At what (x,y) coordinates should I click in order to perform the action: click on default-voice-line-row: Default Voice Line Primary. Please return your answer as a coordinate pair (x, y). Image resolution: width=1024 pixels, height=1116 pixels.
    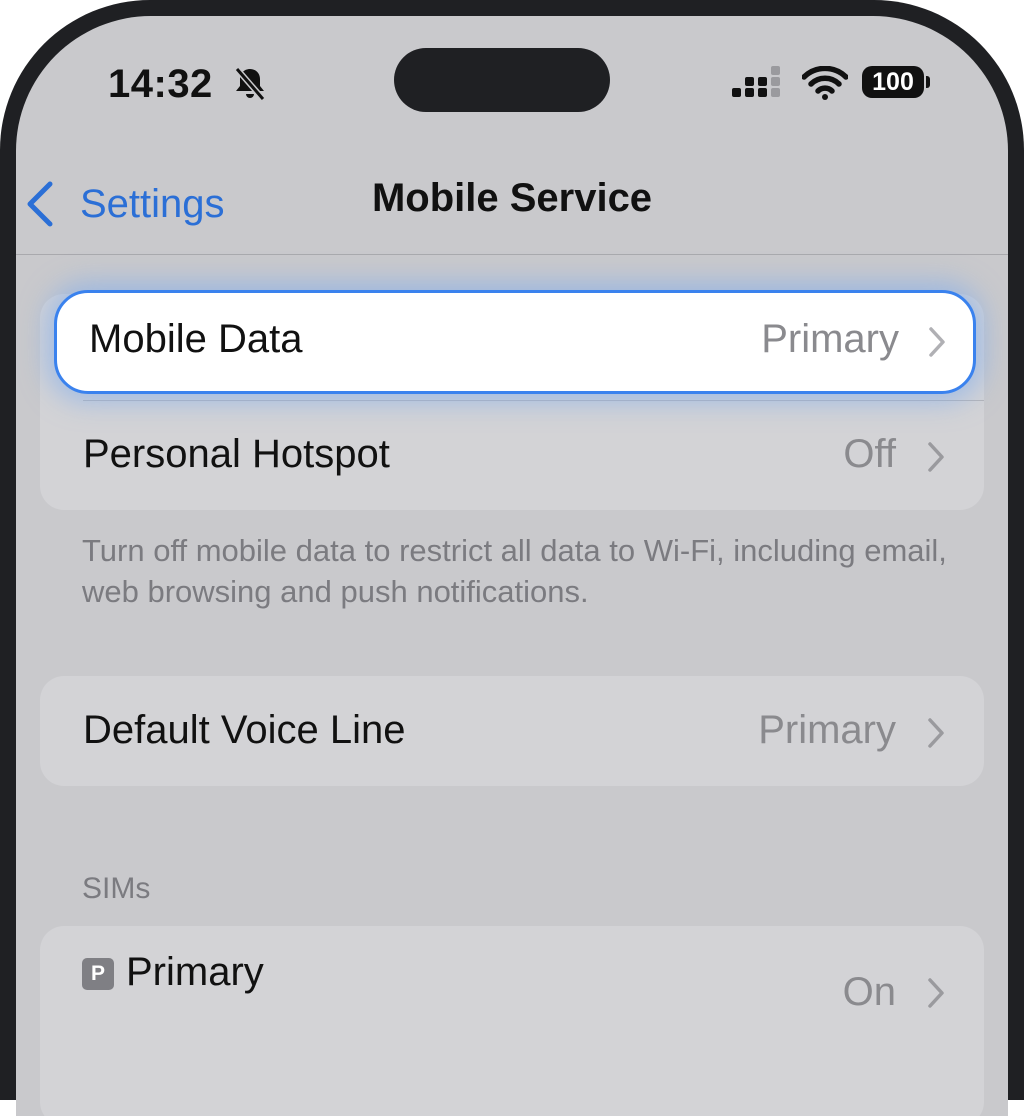
    Looking at the image, I should click on (512, 731).